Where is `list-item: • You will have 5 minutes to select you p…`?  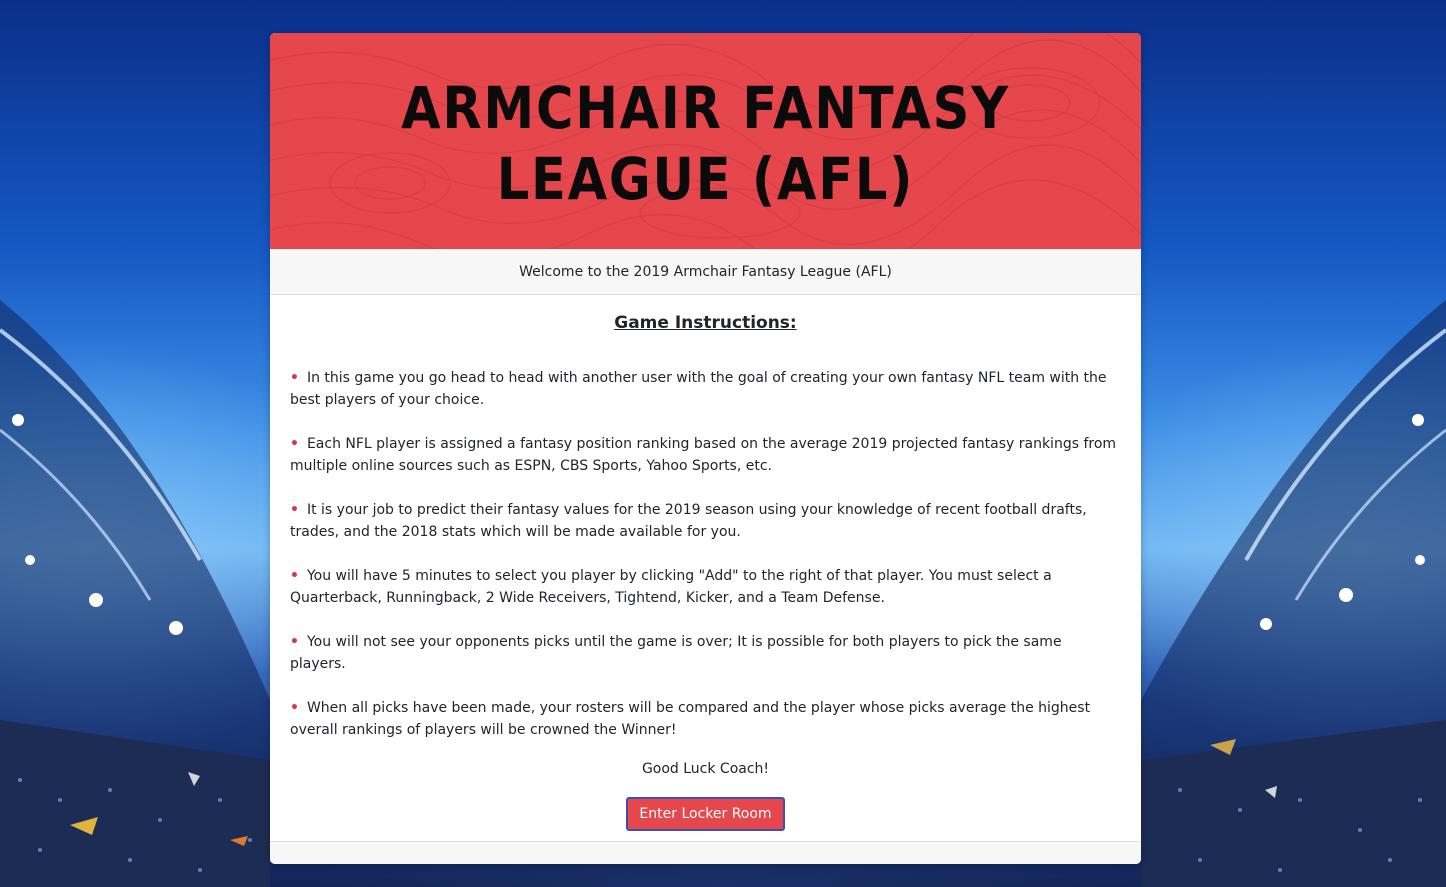 list-item: • You will have 5 minutes to select you p… is located at coordinates (705, 587).